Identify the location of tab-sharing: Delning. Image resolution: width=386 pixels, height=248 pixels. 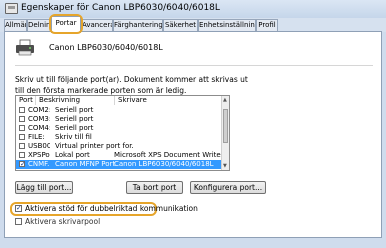
(39, 25).